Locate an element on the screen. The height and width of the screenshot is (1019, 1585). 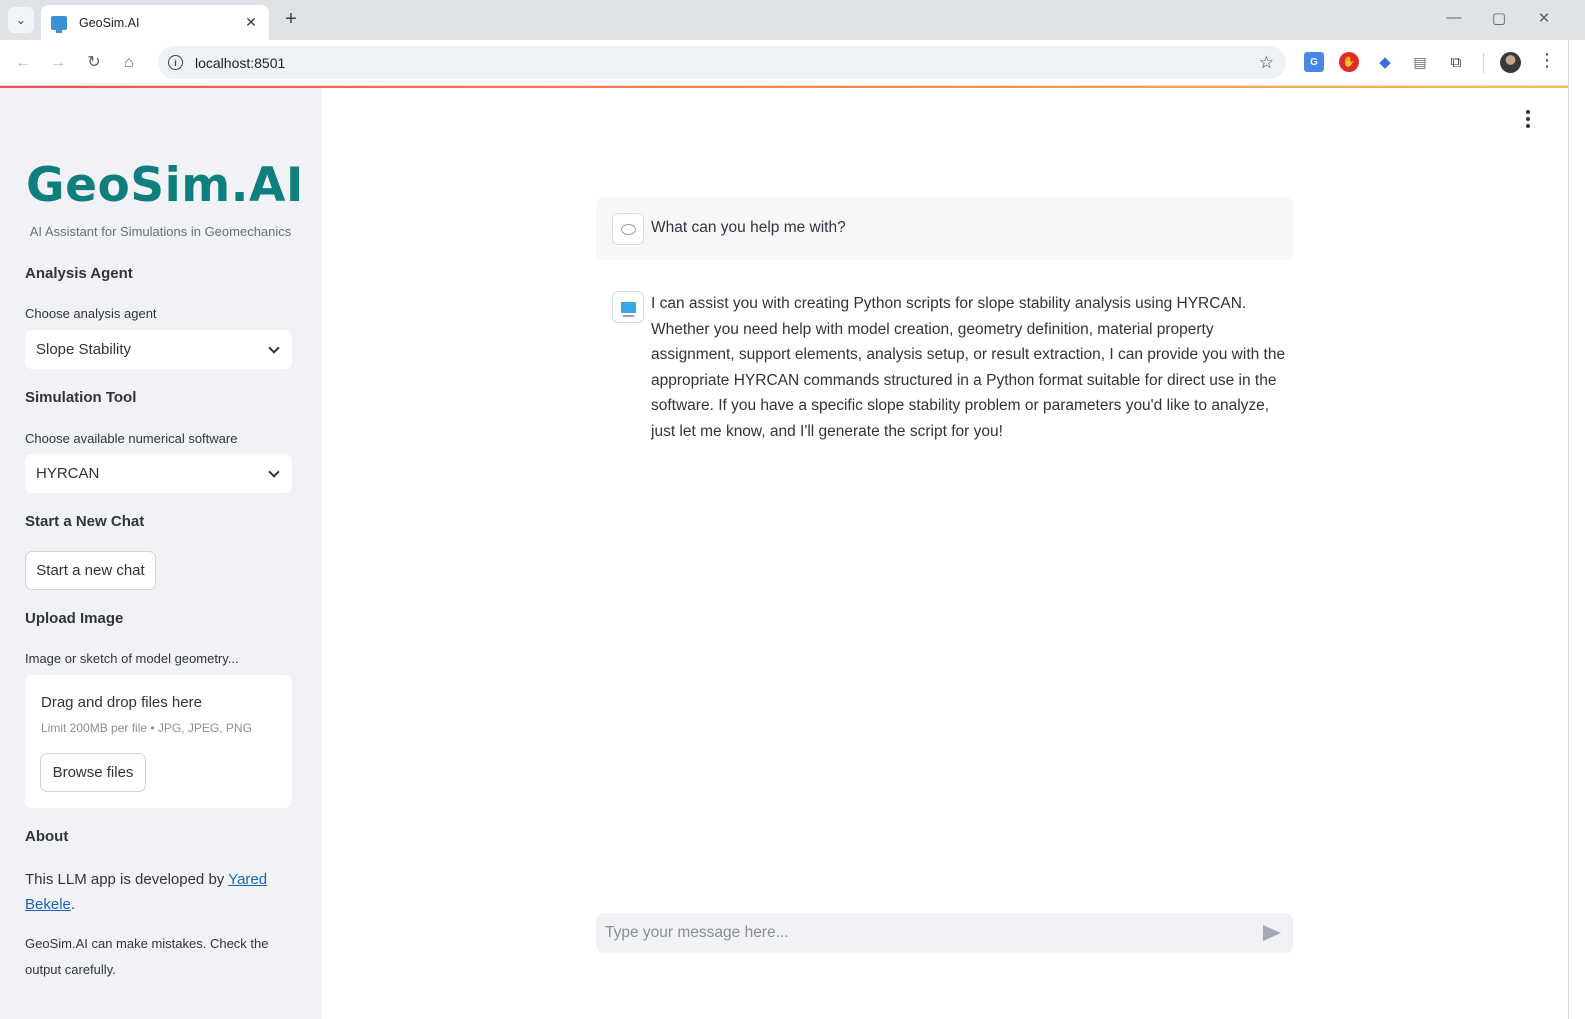
browser-toolbar: ← → ↻ ⌂ i localhost:8501 ☆ G ✋ ◆ ▤ ⧉ ⋮ is located at coordinates (792, 63).